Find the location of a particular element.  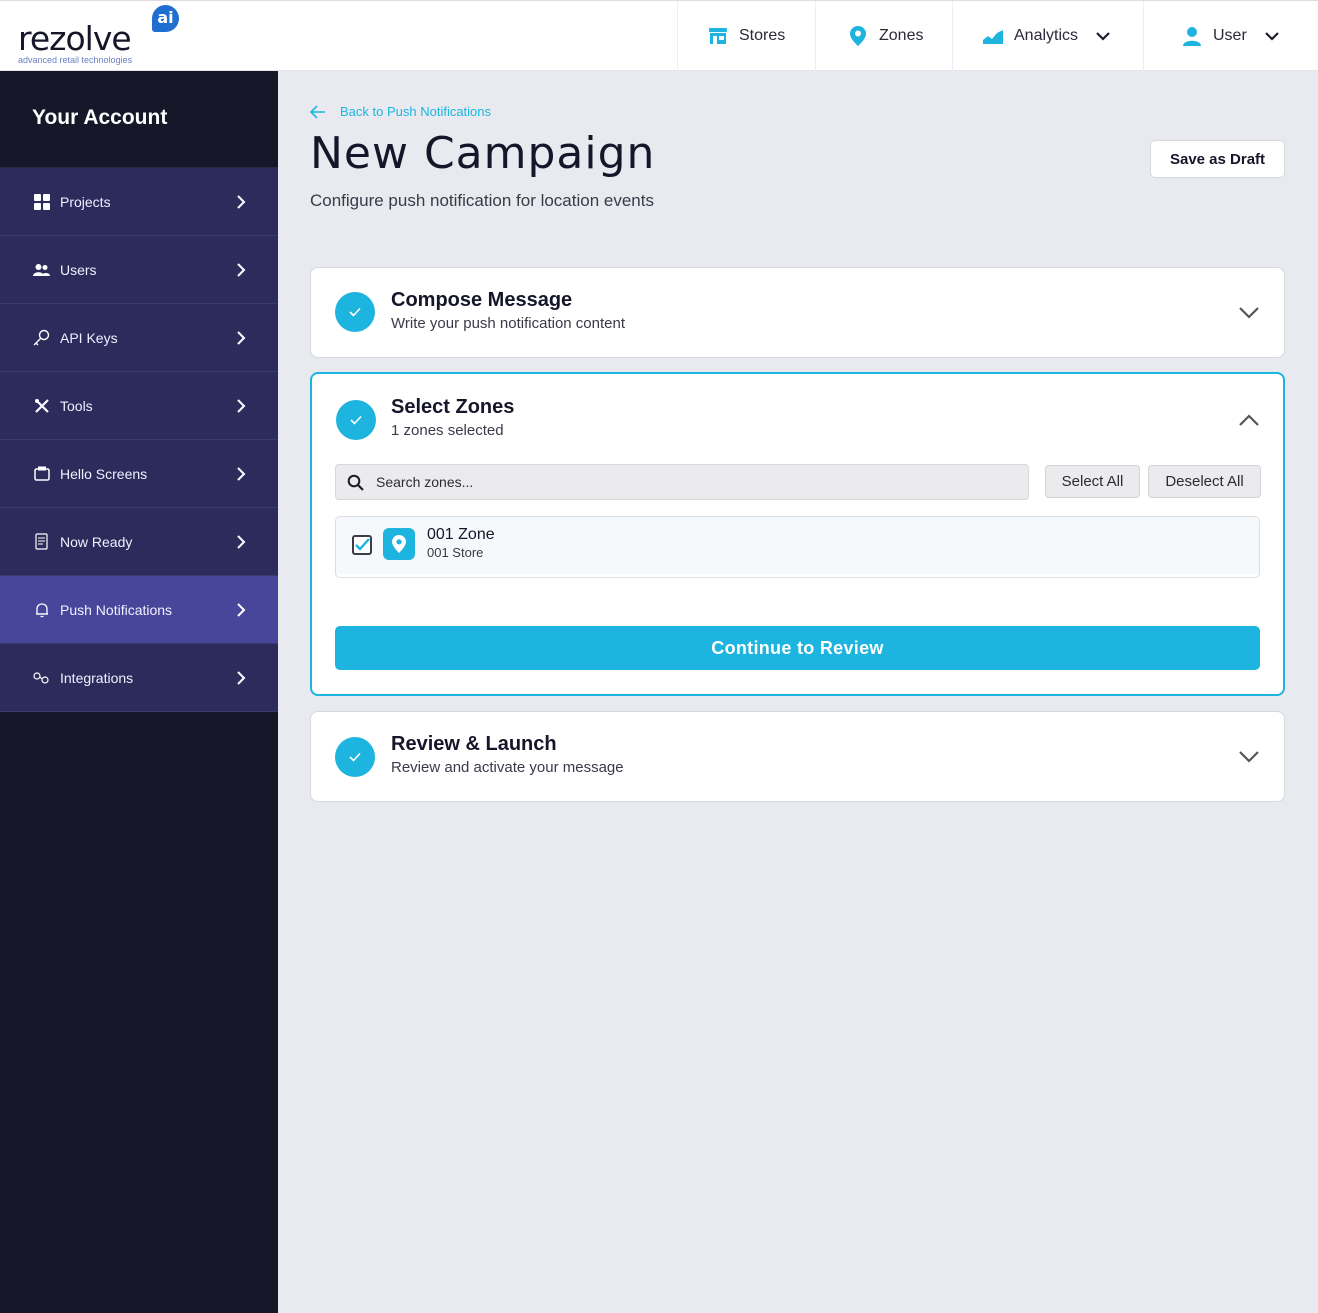

zone-search-input is located at coordinates (696, 482).